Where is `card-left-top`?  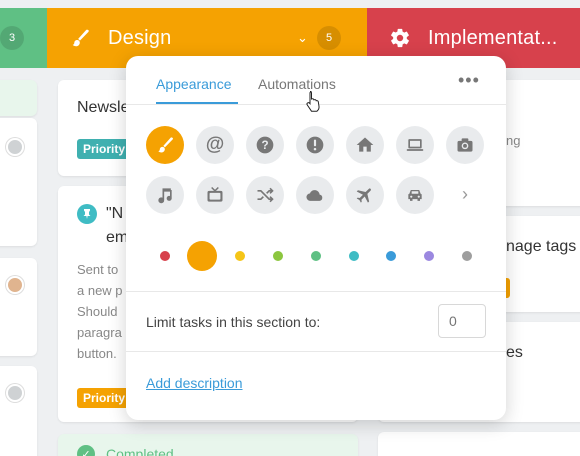
card-left-top is located at coordinates (18, 98).